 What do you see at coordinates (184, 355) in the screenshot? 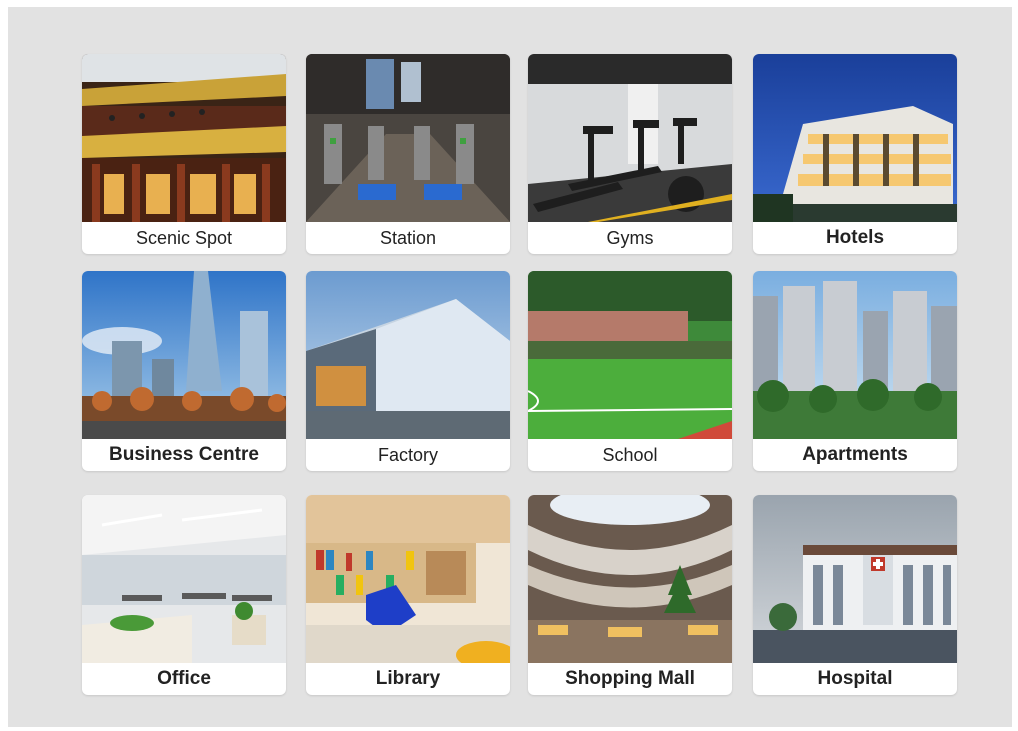
I see `skyscraper-photo` at bounding box center [184, 355].